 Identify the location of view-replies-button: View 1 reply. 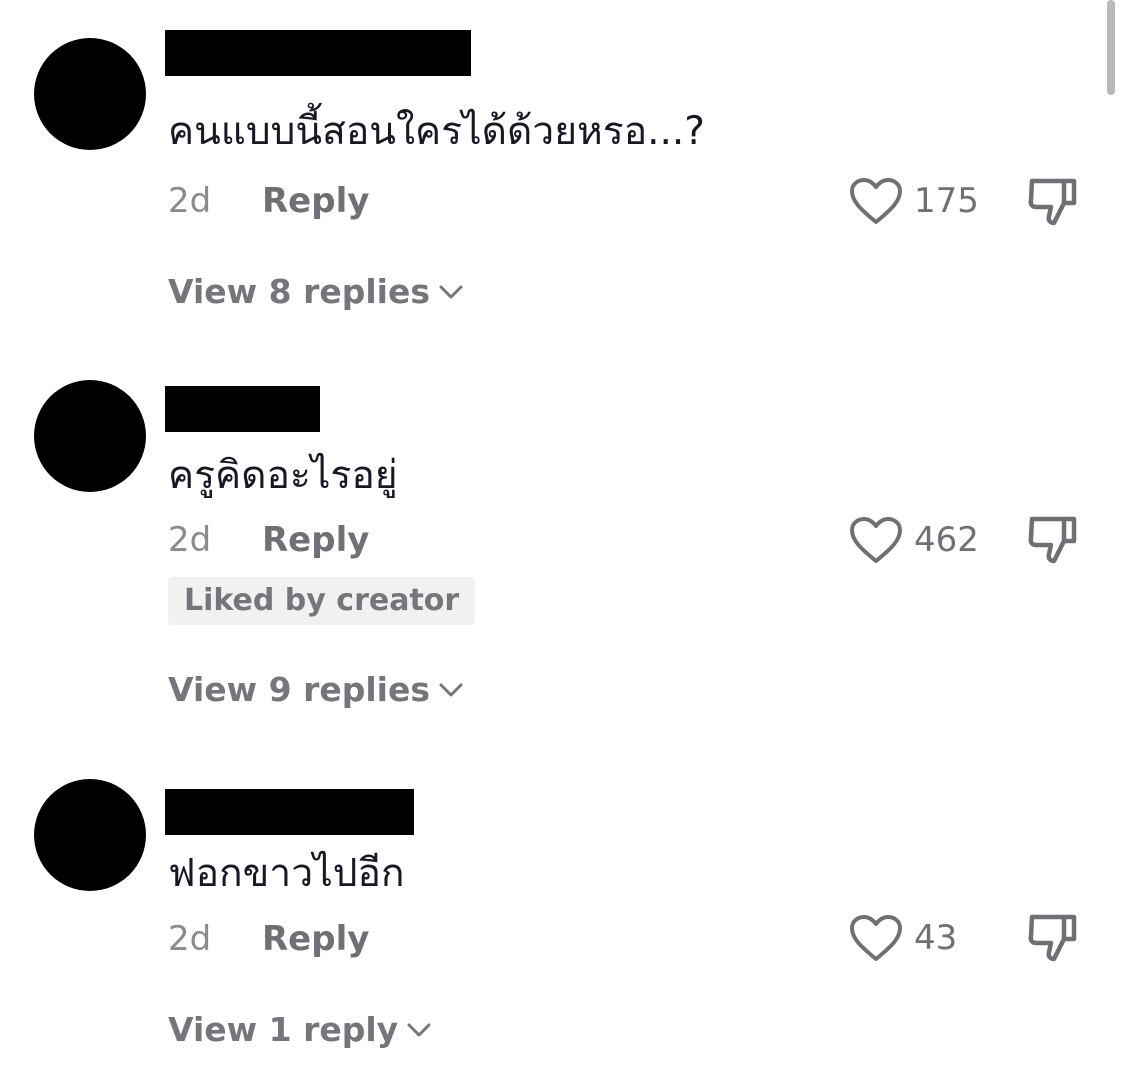
(300, 1030).